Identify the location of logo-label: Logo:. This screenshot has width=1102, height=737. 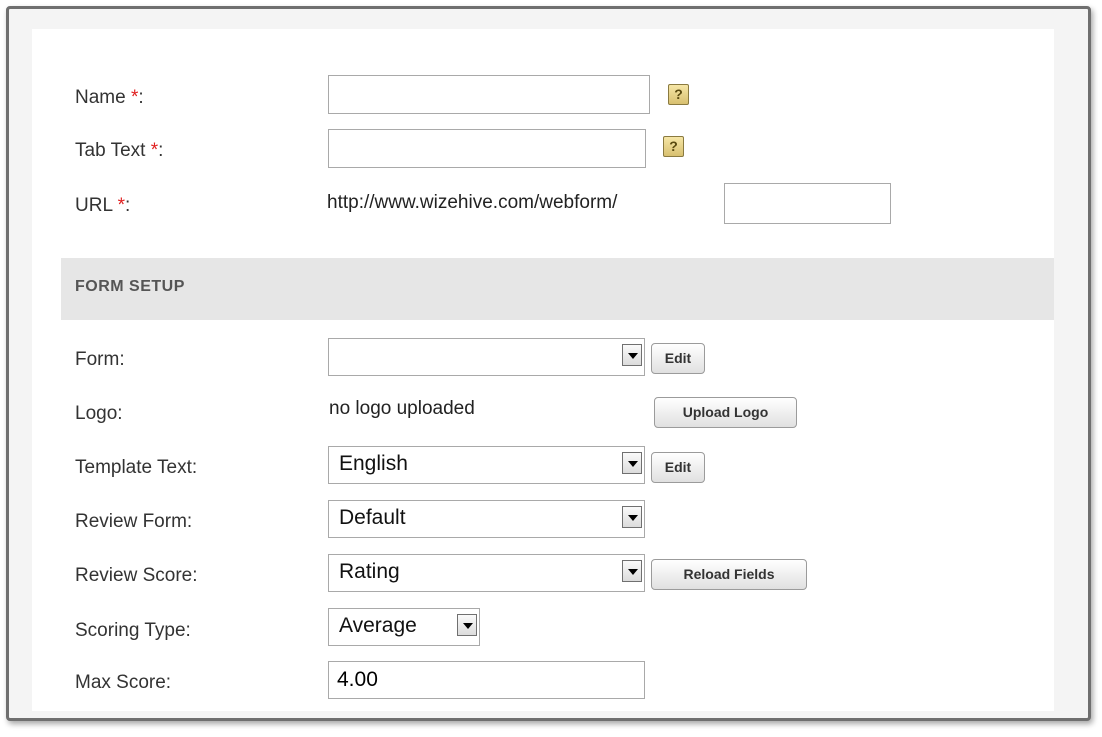
(99, 413).